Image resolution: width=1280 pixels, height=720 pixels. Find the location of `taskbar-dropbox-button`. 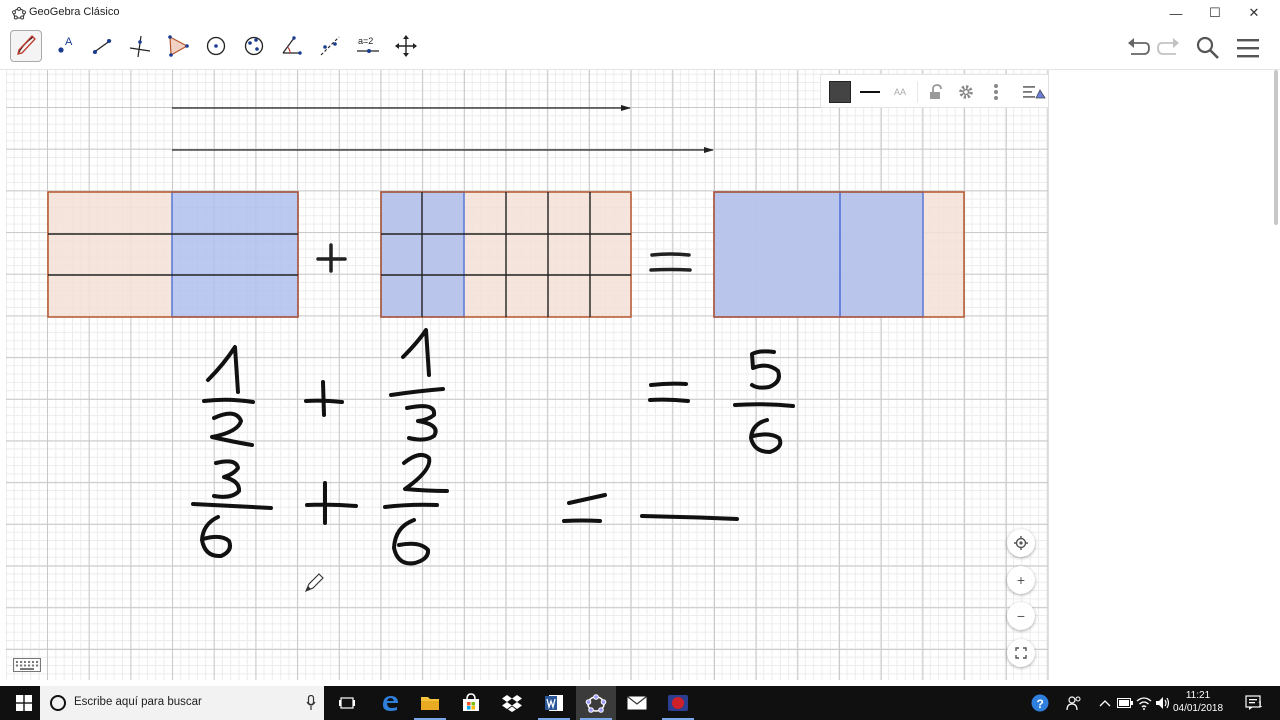

taskbar-dropbox-button is located at coordinates (512, 703).